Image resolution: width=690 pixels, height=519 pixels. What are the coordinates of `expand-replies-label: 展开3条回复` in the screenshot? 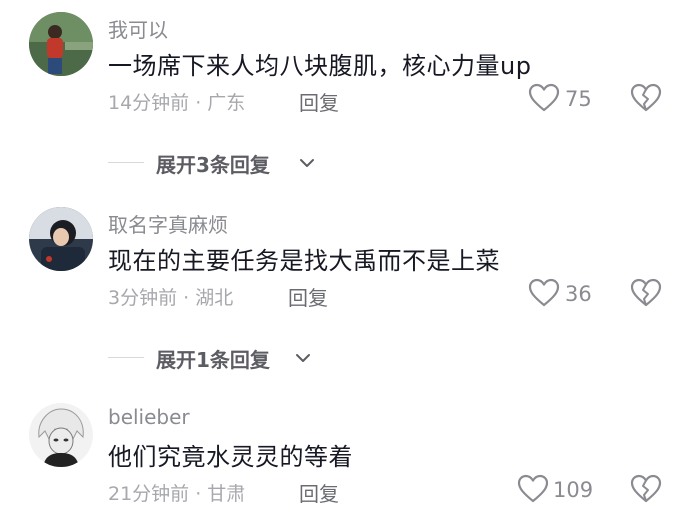 It's located at (213, 165).